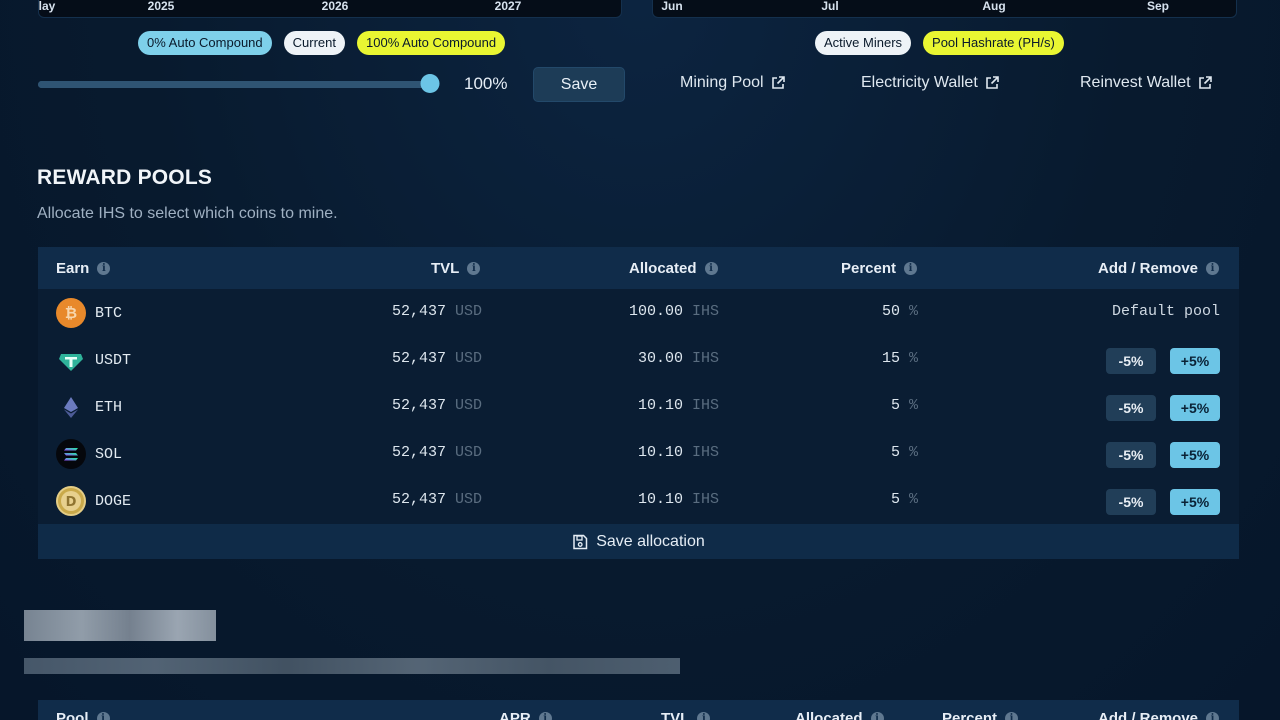 This screenshot has width=1280, height=720. Describe the element at coordinates (239, 83) in the screenshot. I see `auto-compound-slider` at that location.